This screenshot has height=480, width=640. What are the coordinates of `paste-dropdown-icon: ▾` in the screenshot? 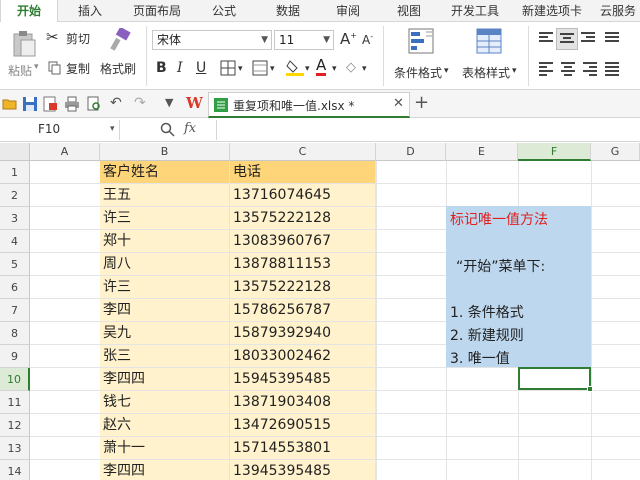 It's located at (36, 67).